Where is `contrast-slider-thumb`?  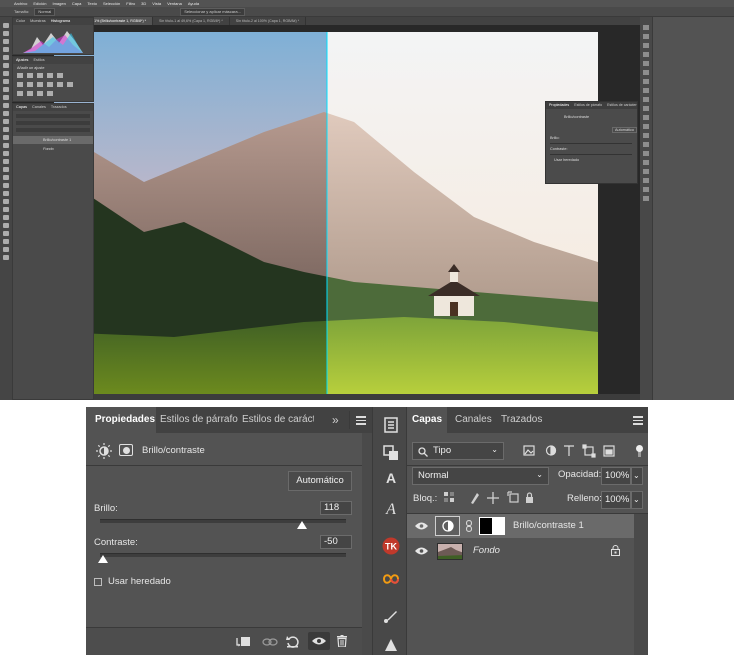 contrast-slider-thumb is located at coordinates (103, 559).